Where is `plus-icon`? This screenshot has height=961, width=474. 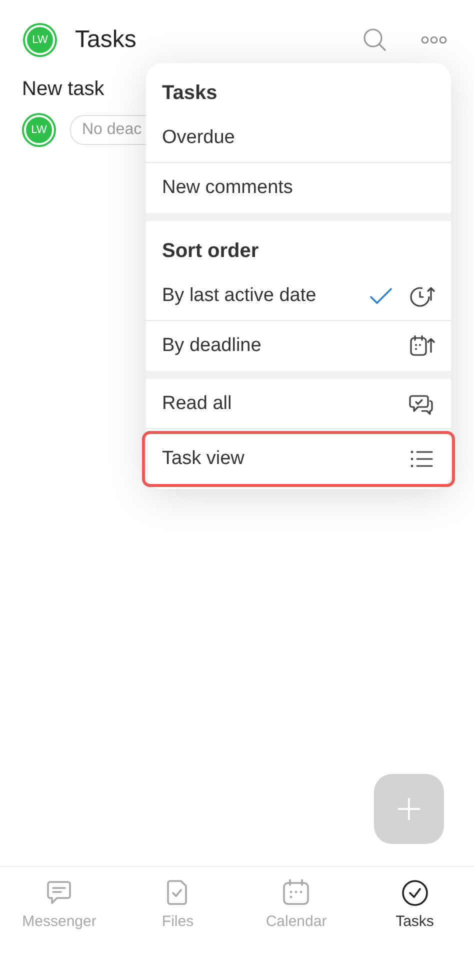
plus-icon is located at coordinates (409, 809).